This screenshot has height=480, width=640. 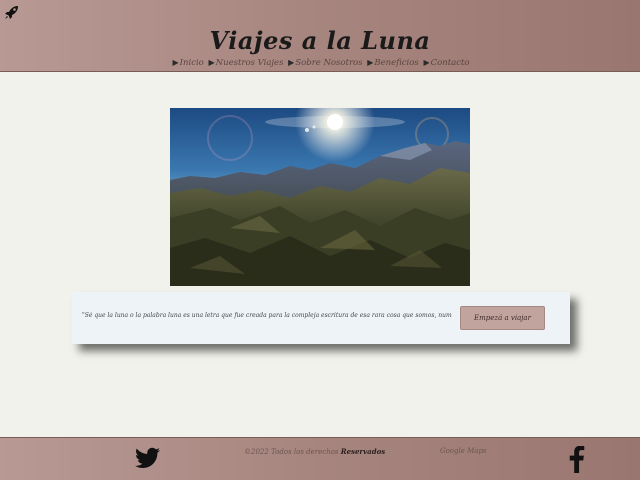 I want to click on site-title: Viajes a la Luna, so click(x=320, y=40).